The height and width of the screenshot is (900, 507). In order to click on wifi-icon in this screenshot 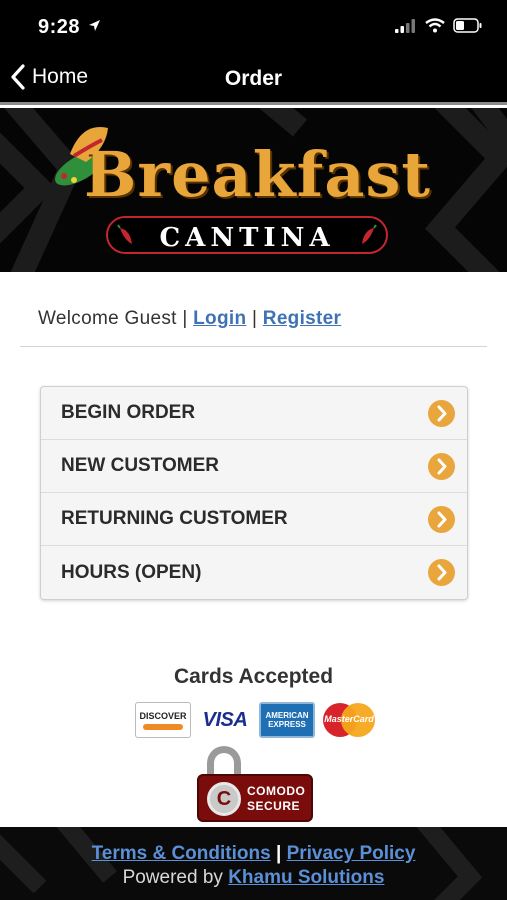, I will do `click(435, 25)`.